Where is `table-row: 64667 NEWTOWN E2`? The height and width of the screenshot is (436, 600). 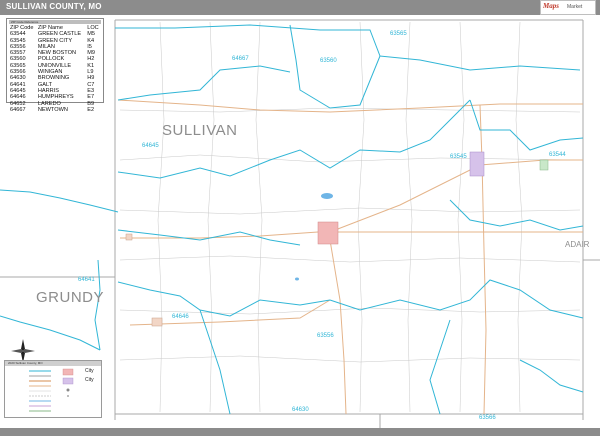 table-row: 64667 NEWTOWN E2 is located at coordinates (55, 110).